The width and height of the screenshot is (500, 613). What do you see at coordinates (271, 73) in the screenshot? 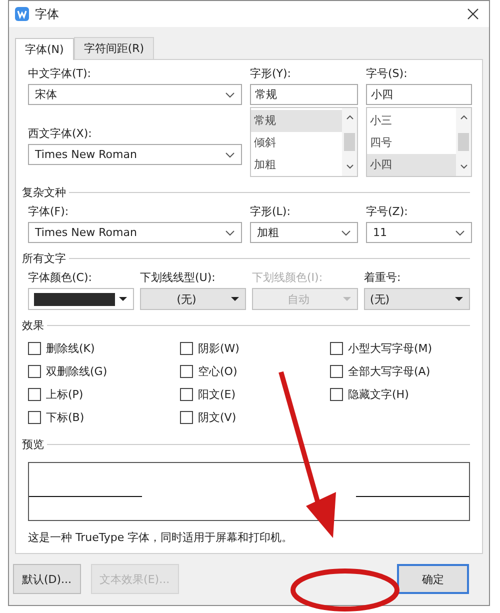
I see `field-label: 字形(Y):` at bounding box center [271, 73].